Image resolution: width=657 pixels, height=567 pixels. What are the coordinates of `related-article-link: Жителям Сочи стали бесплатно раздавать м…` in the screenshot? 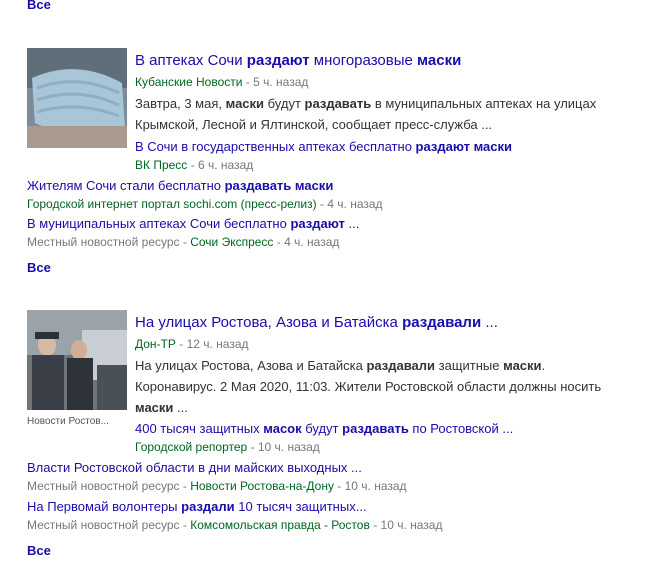 It's located at (180, 185).